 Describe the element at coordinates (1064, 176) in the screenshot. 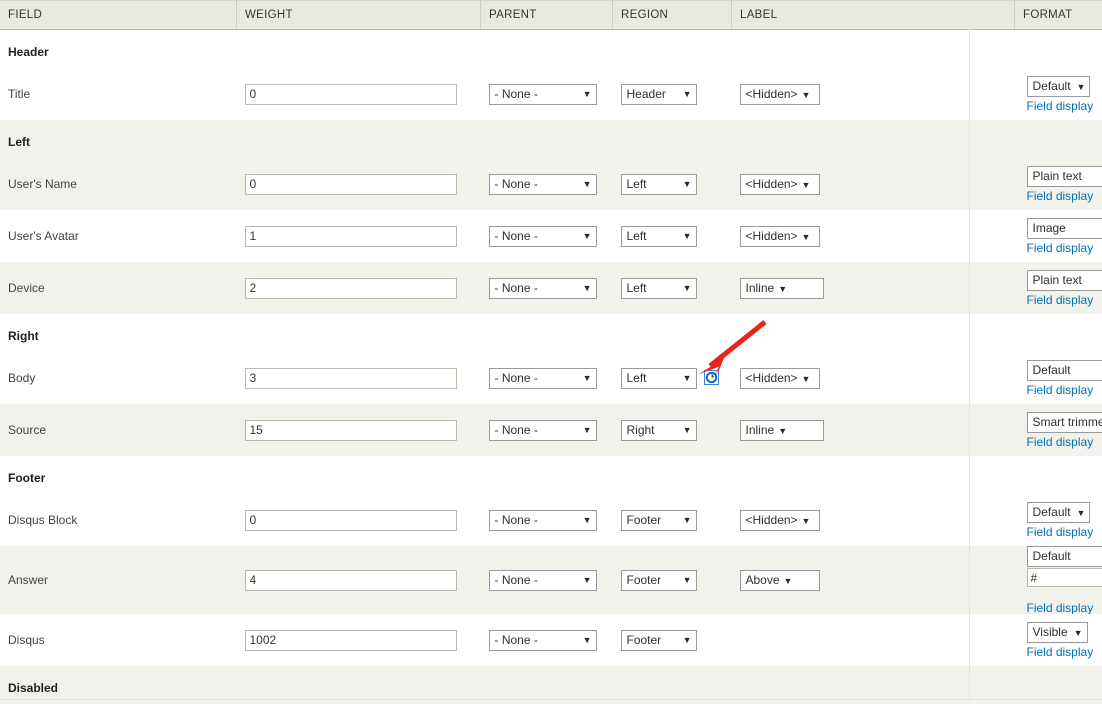

I see `format-select: Plain text▼` at that location.